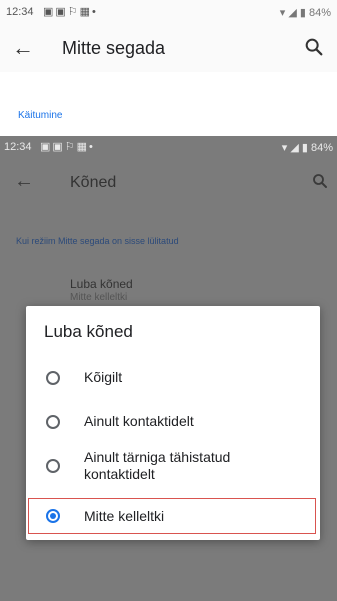 The width and height of the screenshot is (337, 601). What do you see at coordinates (20, 12) in the screenshot?
I see `status-time: 12:34` at bounding box center [20, 12].